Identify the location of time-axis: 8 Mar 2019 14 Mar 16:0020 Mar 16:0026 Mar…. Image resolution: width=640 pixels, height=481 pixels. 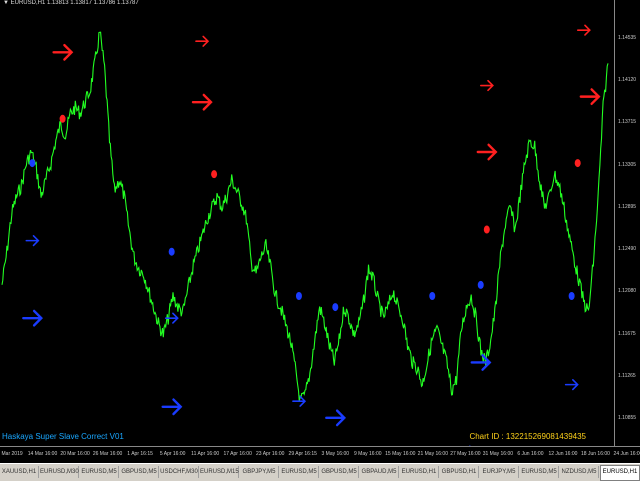
(320, 455).